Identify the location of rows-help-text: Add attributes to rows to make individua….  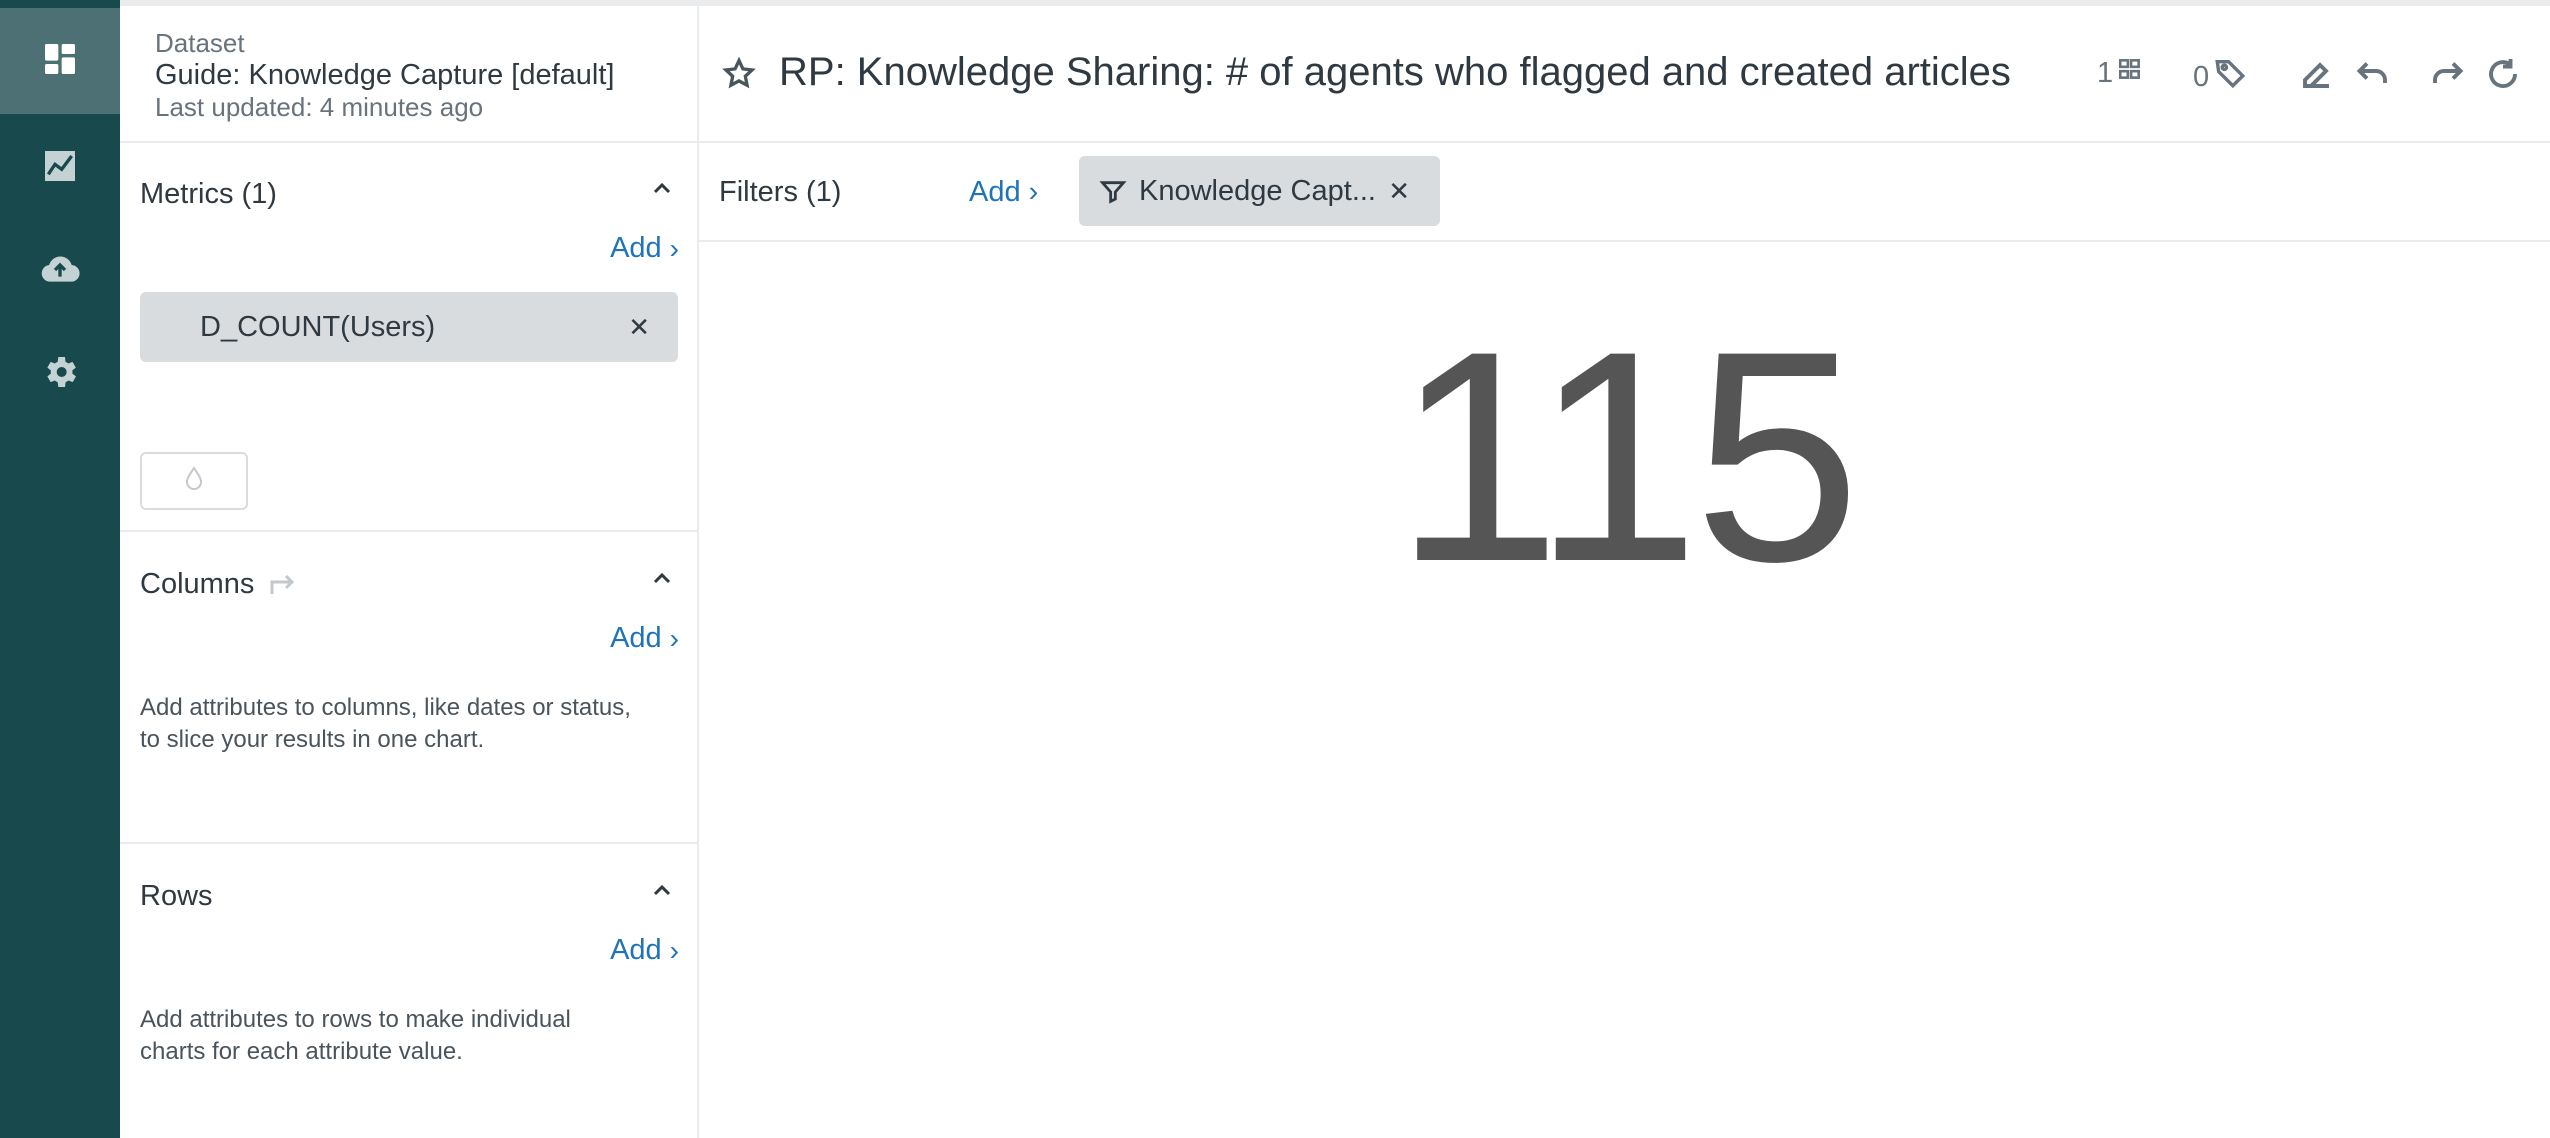
(355, 1035).